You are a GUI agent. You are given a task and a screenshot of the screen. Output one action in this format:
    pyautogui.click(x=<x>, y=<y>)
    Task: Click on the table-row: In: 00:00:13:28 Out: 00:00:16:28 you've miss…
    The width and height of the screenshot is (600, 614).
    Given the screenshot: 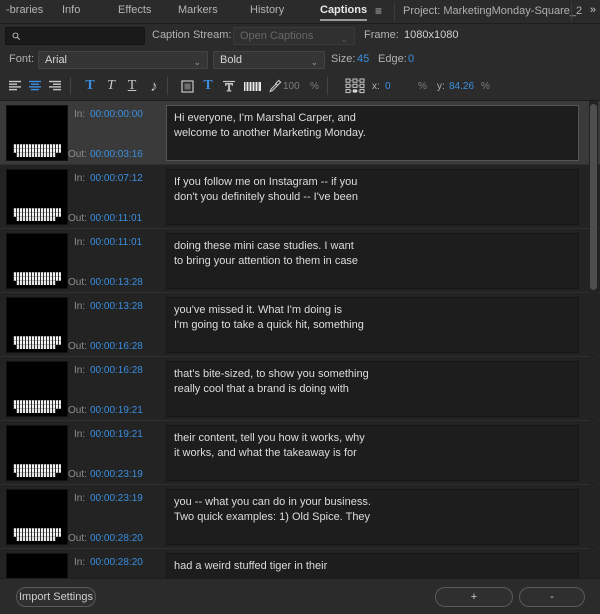 What is the action you would take?
    pyautogui.click(x=300, y=325)
    